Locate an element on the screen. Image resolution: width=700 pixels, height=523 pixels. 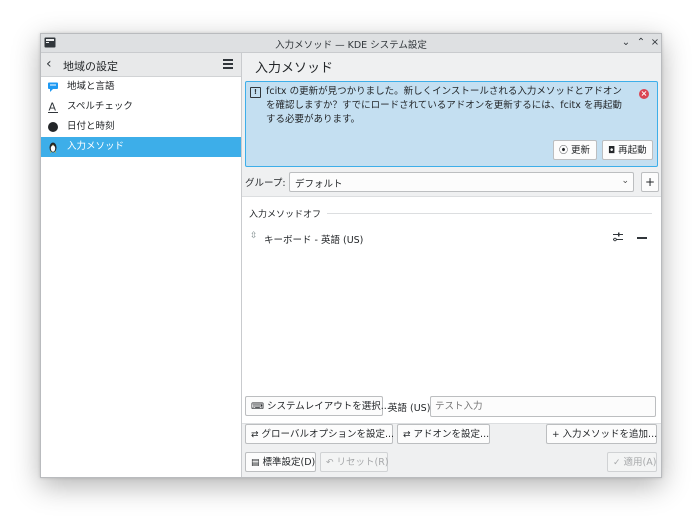
update-button: ⦿ 更新 is located at coordinates (575, 150).